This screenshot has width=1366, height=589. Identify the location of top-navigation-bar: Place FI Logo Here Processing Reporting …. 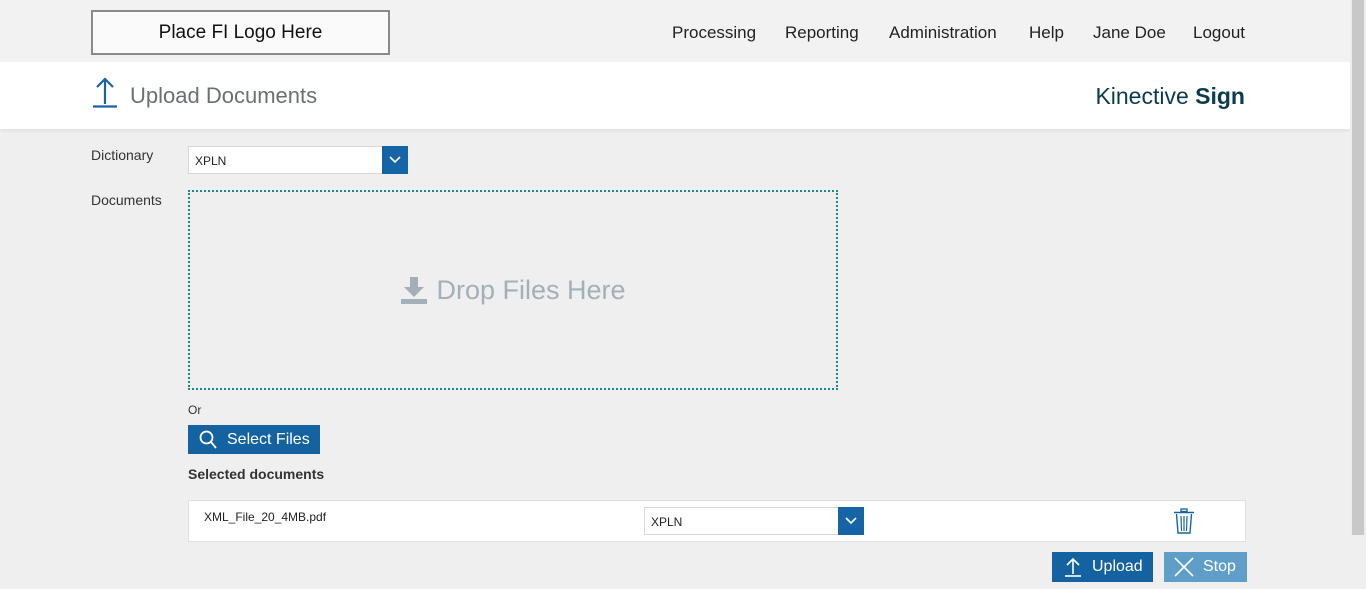
(675, 31).